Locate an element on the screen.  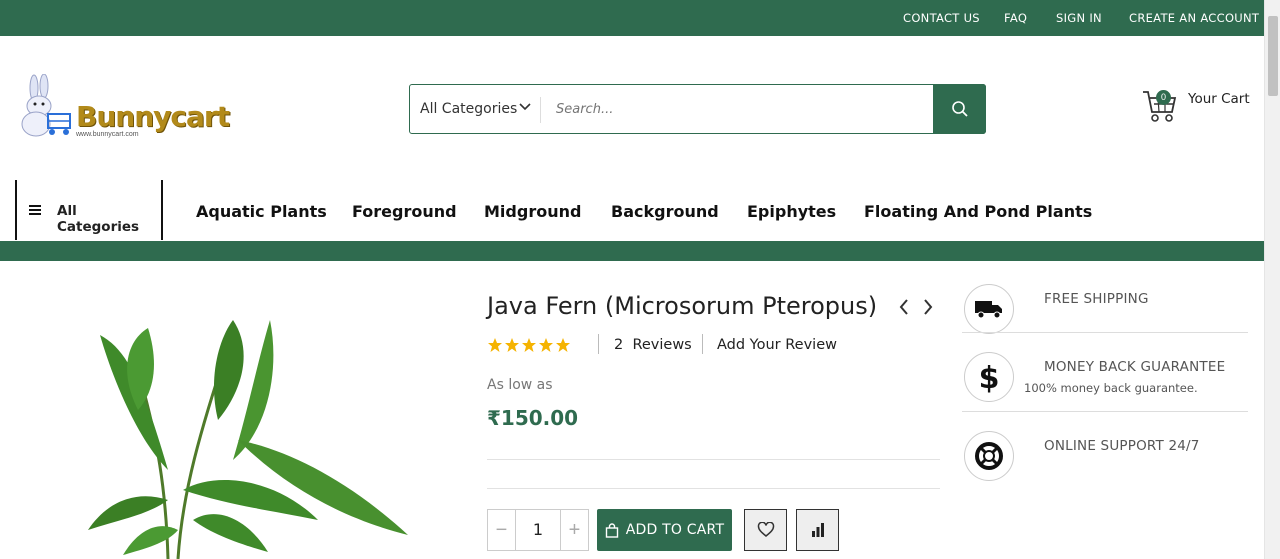
quantity-stepper: − + is located at coordinates (538, 530).